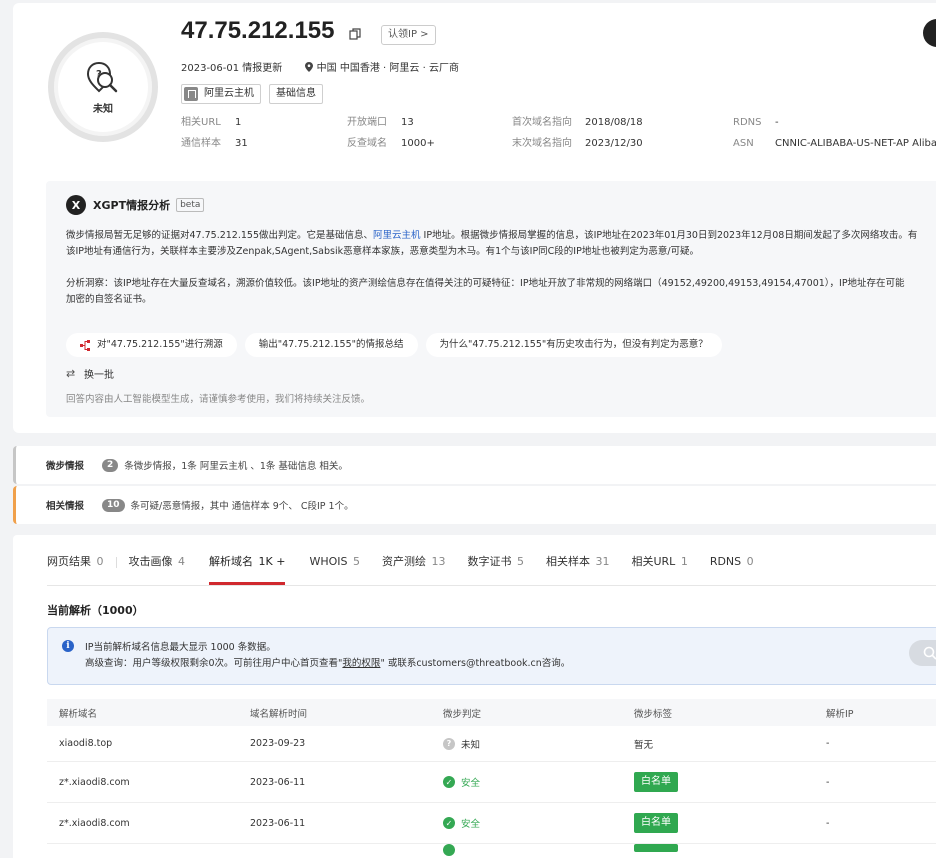  What do you see at coordinates (142, 743) in the screenshot?
I see `domain-cell: xiaodi8.top` at bounding box center [142, 743].